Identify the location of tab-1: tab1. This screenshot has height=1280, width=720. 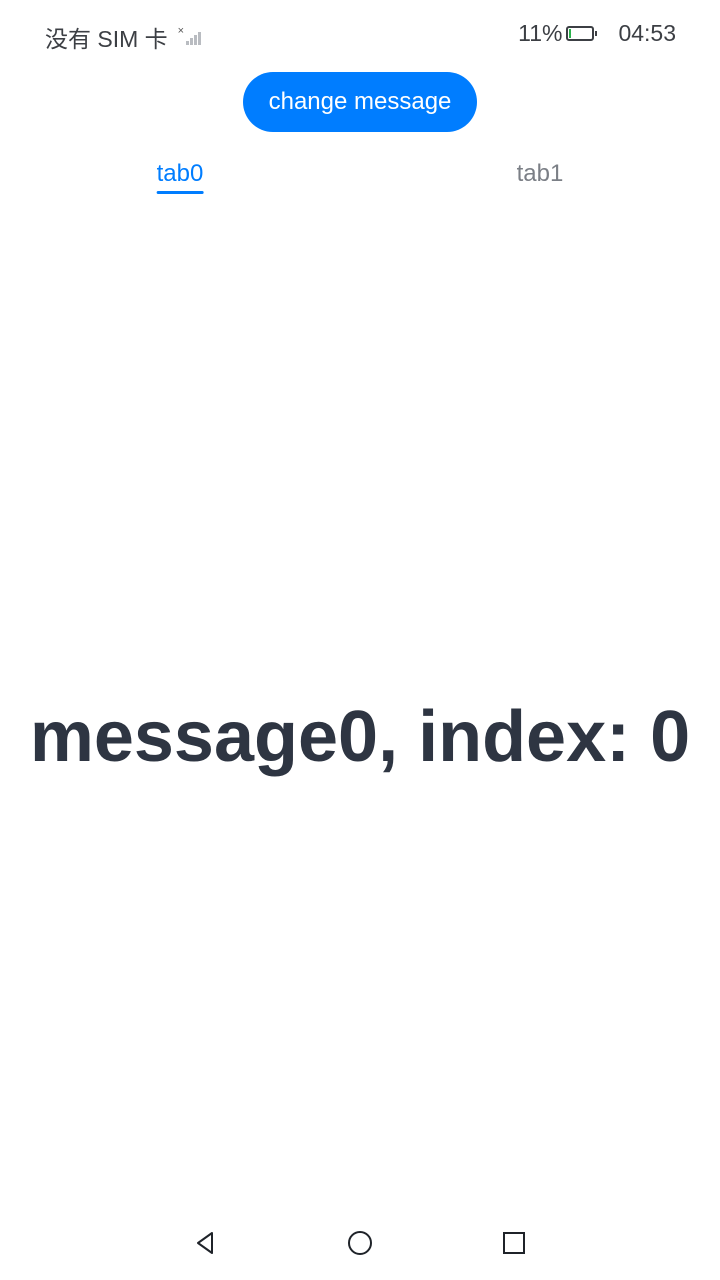
(540, 174).